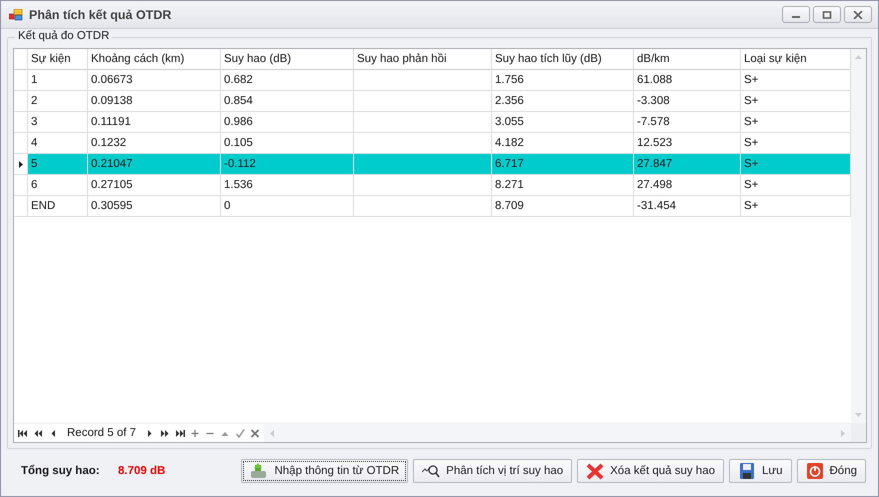  Describe the element at coordinates (112, 206) in the screenshot. I see `table-cell: 0.30595` at that location.